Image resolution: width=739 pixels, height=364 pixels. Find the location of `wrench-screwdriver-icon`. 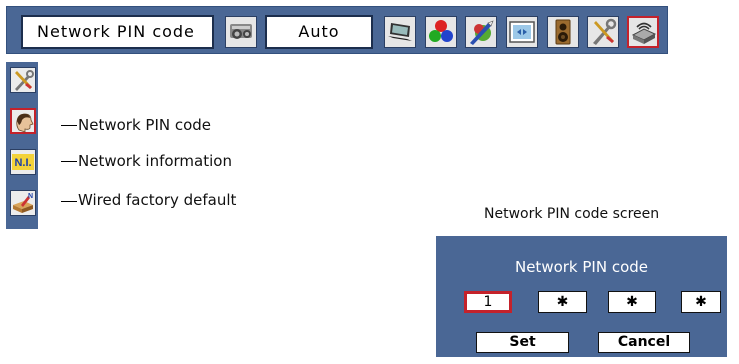

wrench-screwdriver-icon is located at coordinates (23, 80).